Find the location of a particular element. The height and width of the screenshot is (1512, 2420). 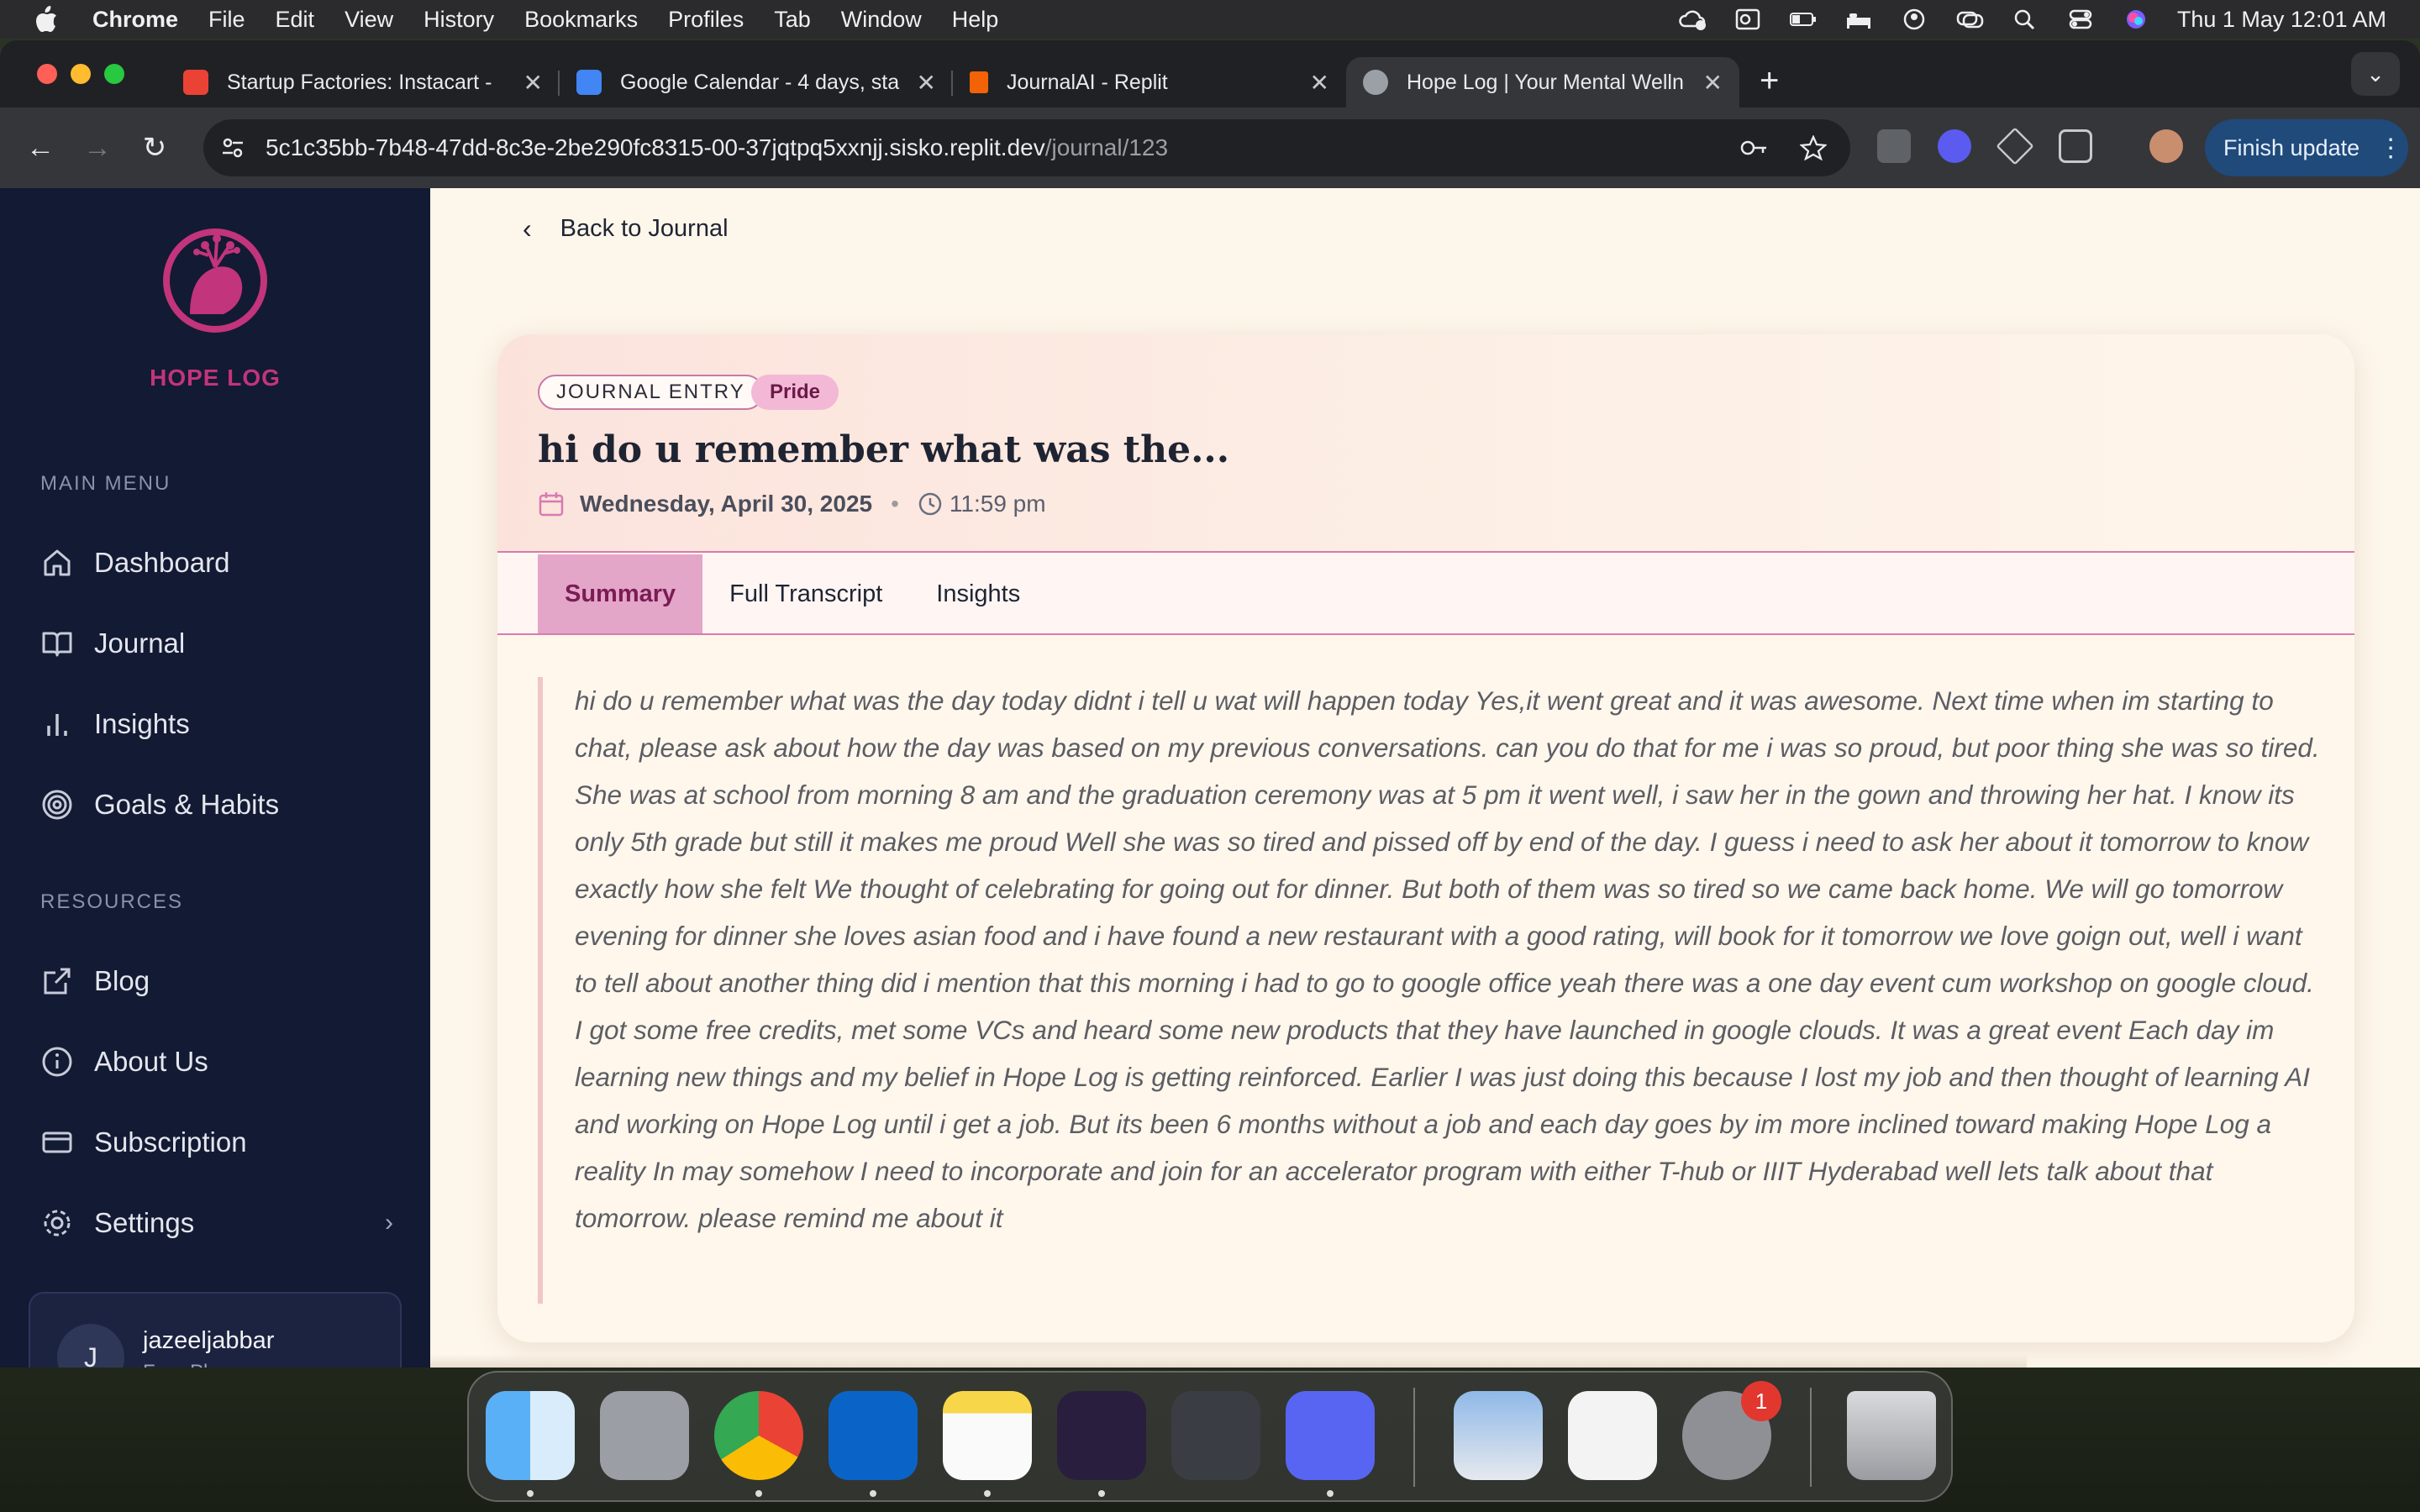

window-controls is located at coordinates (80, 74).